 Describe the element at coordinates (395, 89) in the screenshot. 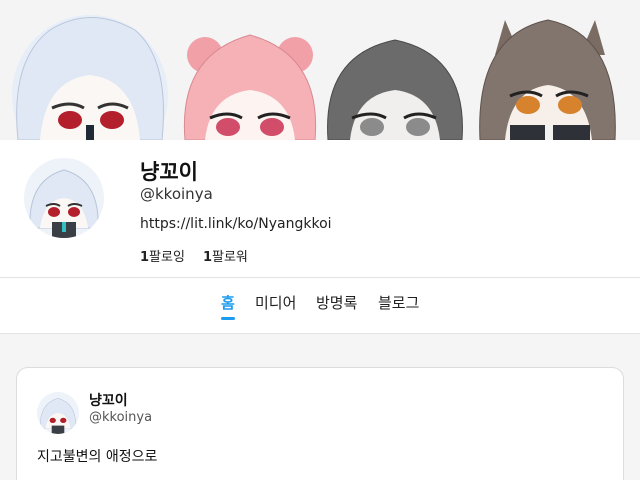

I see `banner-character-gray-hair` at that location.